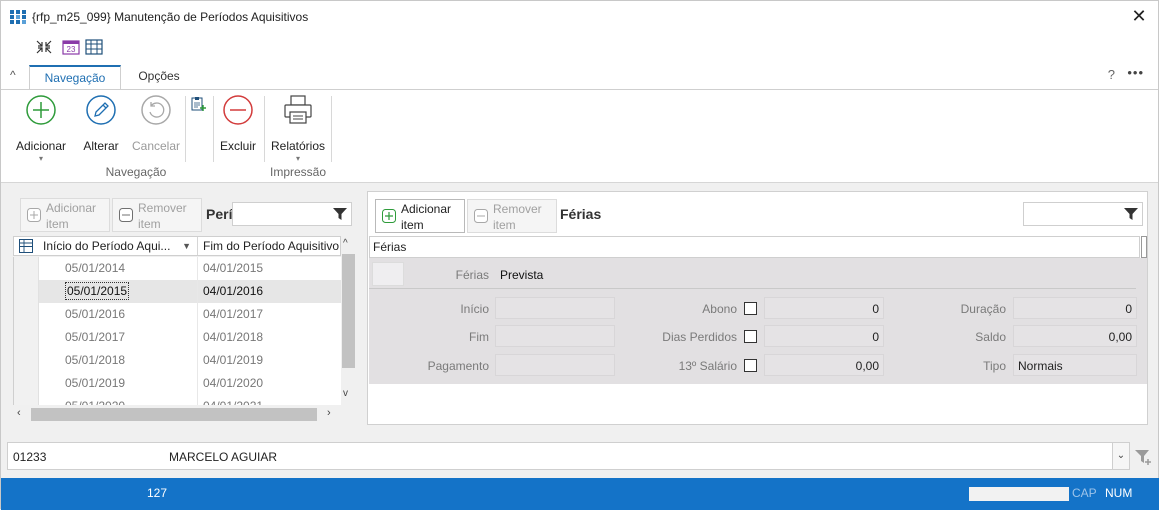 This screenshot has height=510, width=1159. Describe the element at coordinates (348, 311) in the screenshot. I see `scroll-thumb` at that location.